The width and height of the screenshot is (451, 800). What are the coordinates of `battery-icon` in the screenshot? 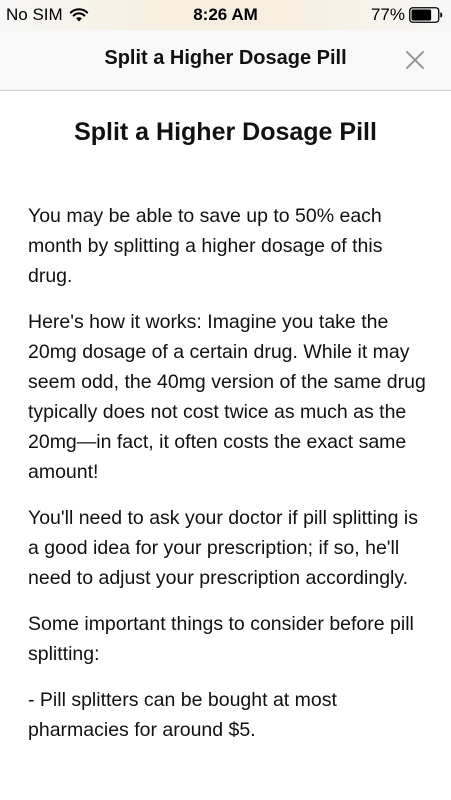 It's located at (426, 15).